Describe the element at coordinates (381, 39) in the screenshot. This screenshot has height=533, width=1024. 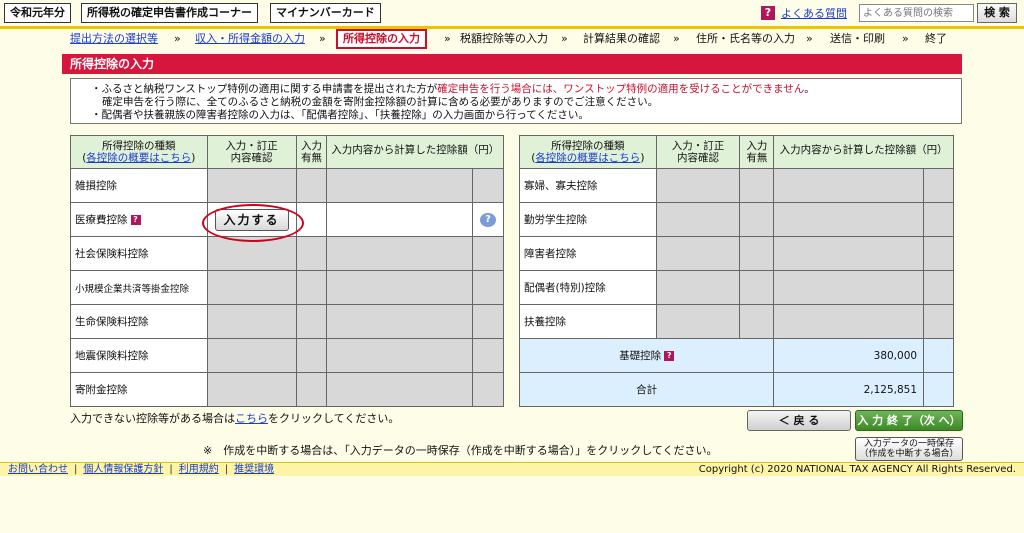
I see `breadcrumb-step-current: 所得控除の入力` at that location.